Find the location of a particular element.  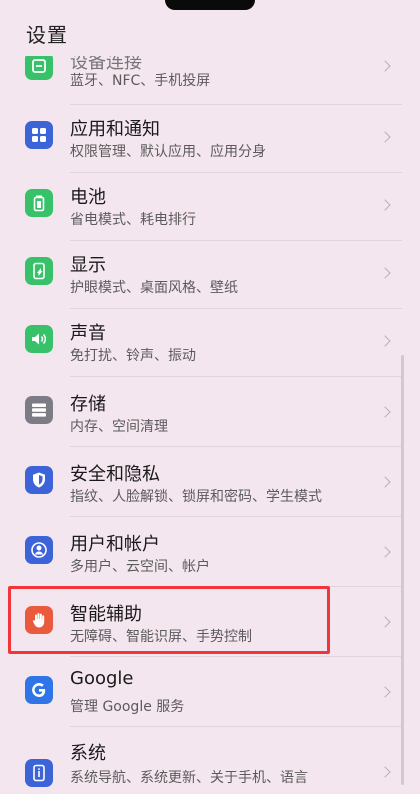

page-title: 设置 is located at coordinates (47, 35).